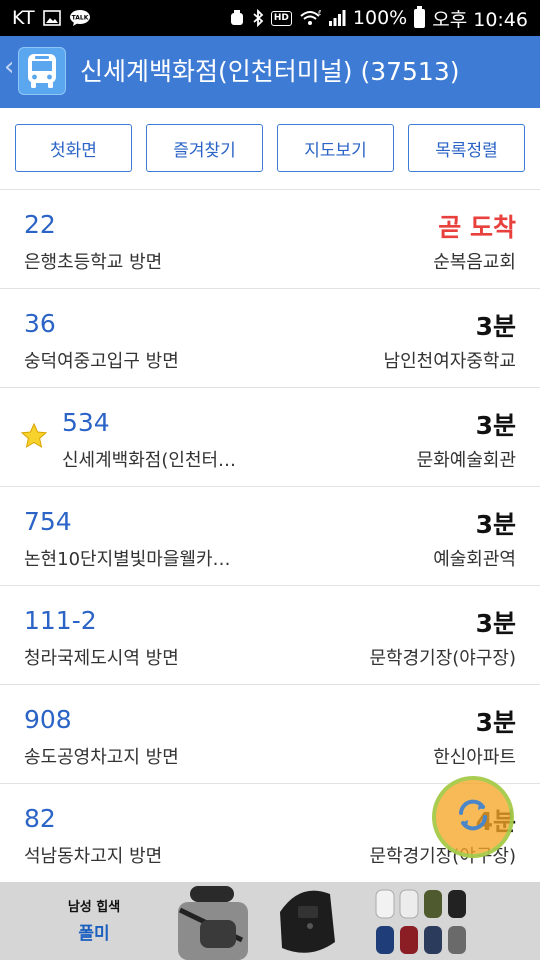 The image size is (540, 960). What do you see at coordinates (442, 658) in the screenshot?
I see `current-stop: 문학경기장(야구장)` at bounding box center [442, 658].